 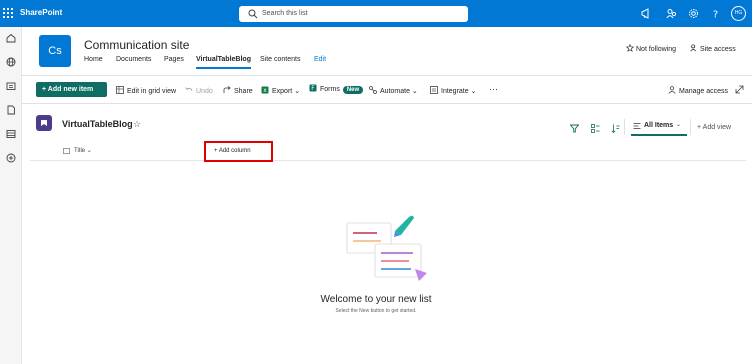 I want to click on people-icon, so click(x=671, y=13).